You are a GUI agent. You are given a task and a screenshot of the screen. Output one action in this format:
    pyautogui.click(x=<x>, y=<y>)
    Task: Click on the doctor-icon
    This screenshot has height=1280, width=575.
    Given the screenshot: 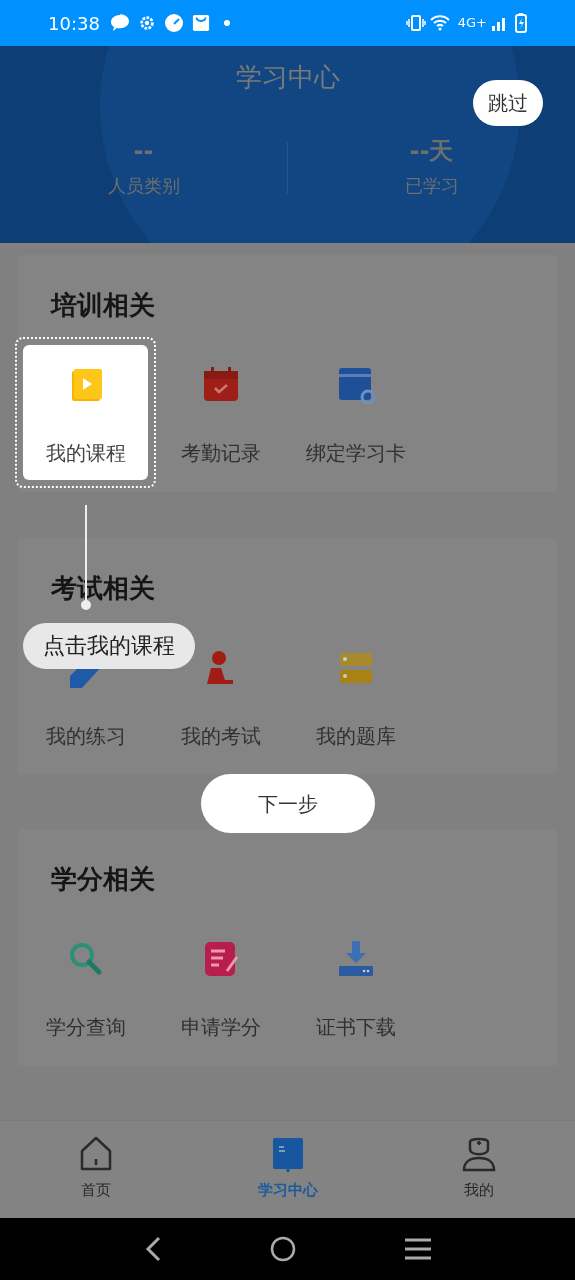 What is the action you would take?
    pyautogui.click(x=479, y=1154)
    